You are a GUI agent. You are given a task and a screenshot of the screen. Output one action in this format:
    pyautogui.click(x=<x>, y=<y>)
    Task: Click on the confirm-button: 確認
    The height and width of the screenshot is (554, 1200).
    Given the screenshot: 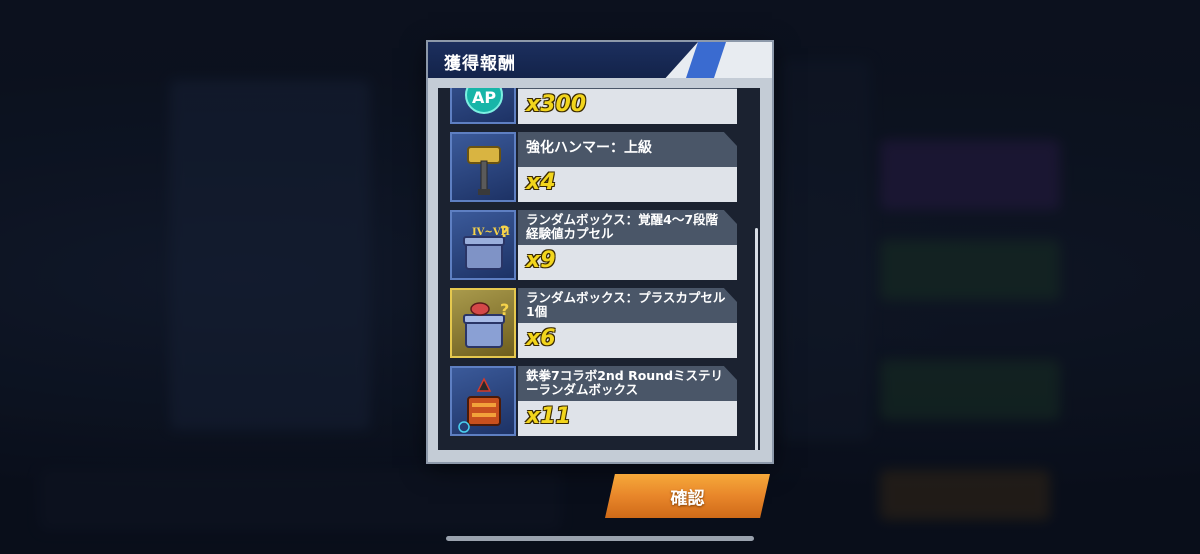 What is the action you would take?
    pyautogui.click(x=687, y=496)
    